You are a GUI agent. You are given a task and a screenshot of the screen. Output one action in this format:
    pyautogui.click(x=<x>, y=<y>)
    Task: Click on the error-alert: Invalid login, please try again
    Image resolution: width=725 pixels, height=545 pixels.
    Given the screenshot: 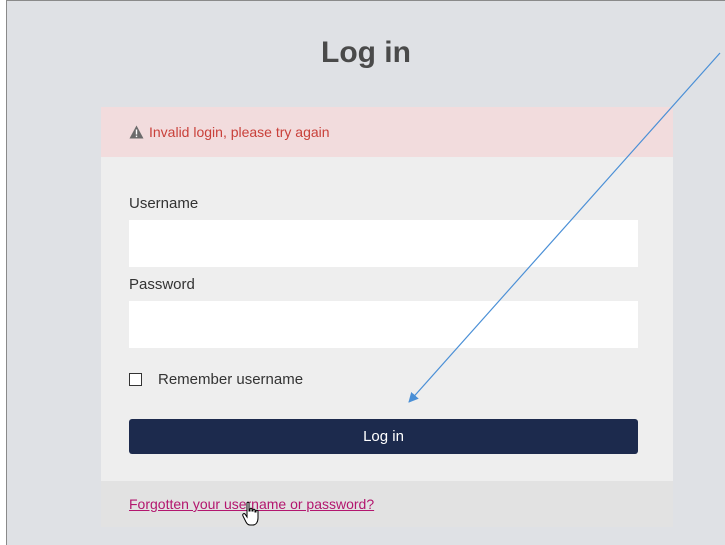 What is the action you would take?
    pyautogui.click(x=387, y=132)
    